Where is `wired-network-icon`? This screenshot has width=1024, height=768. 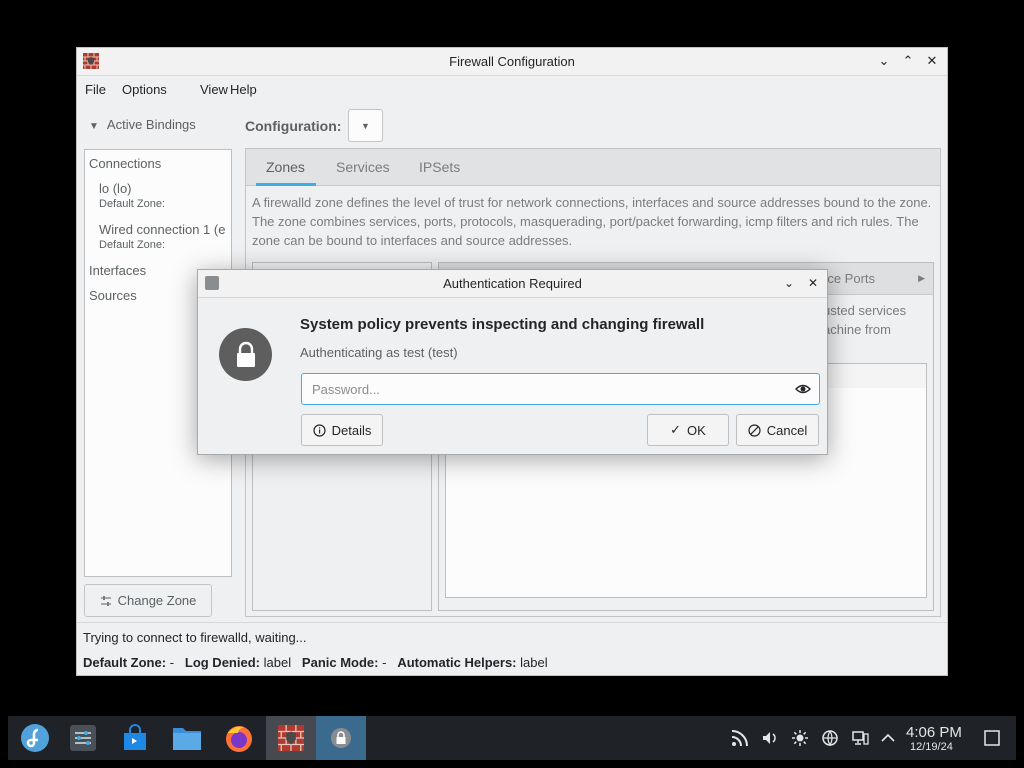 wired-network-icon is located at coordinates (860, 738).